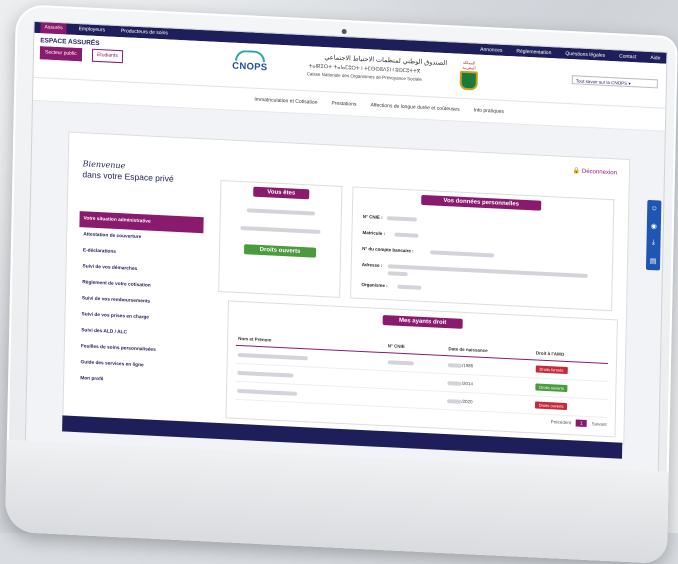  I want to click on link-contact: Contact, so click(627, 56).